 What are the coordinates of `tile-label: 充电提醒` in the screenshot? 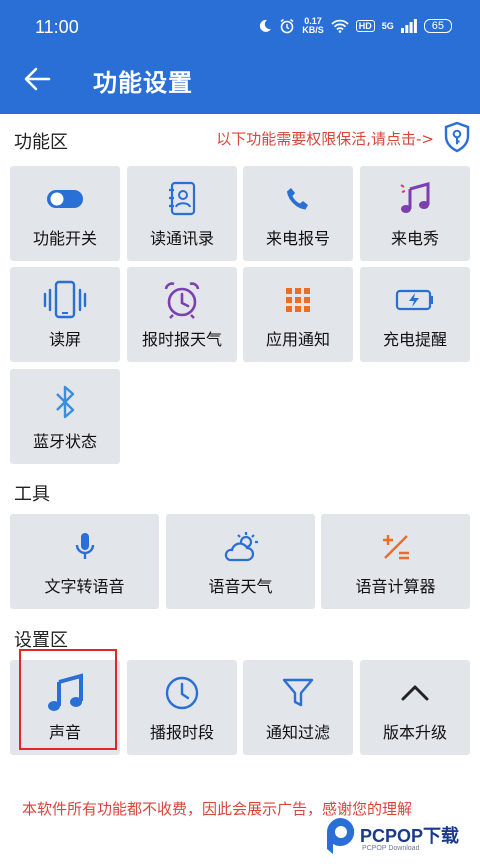 It's located at (414, 339).